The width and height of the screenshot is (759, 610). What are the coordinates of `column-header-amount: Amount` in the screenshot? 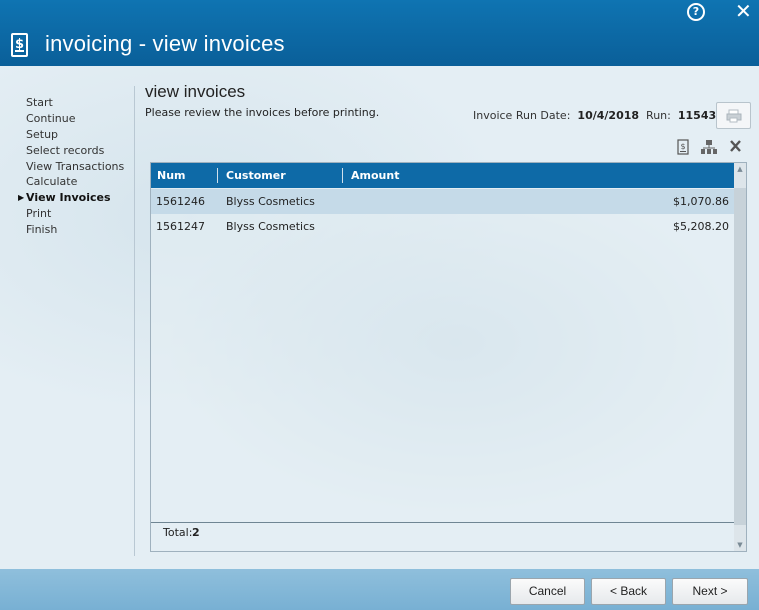 It's located at (375, 175).